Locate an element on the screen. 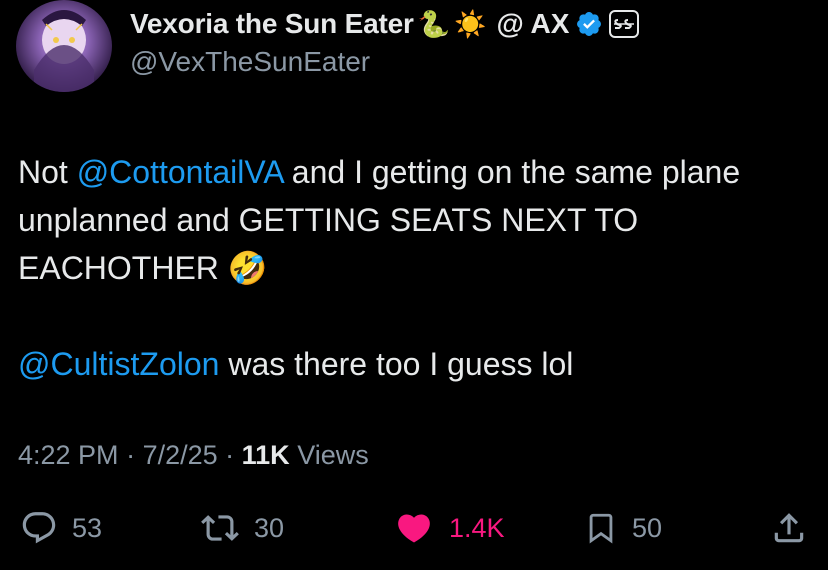  tweet-paragraph-2: @CultistZolon was there too I guess lol is located at coordinates (418, 364).